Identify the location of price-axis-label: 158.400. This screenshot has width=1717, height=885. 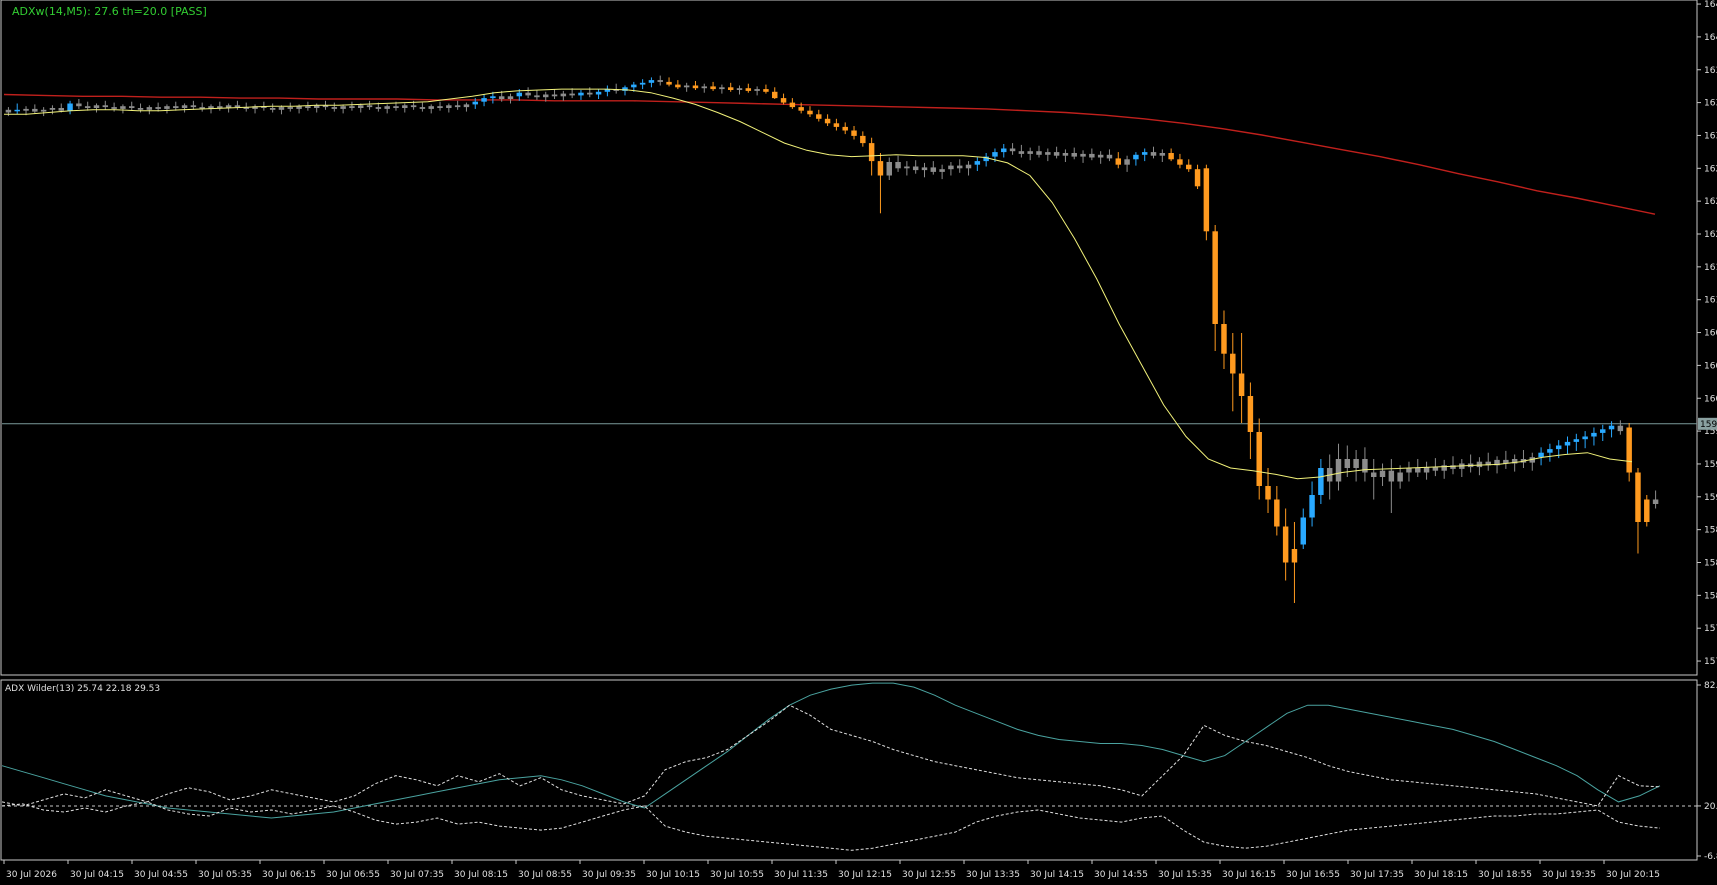
(1710, 564).